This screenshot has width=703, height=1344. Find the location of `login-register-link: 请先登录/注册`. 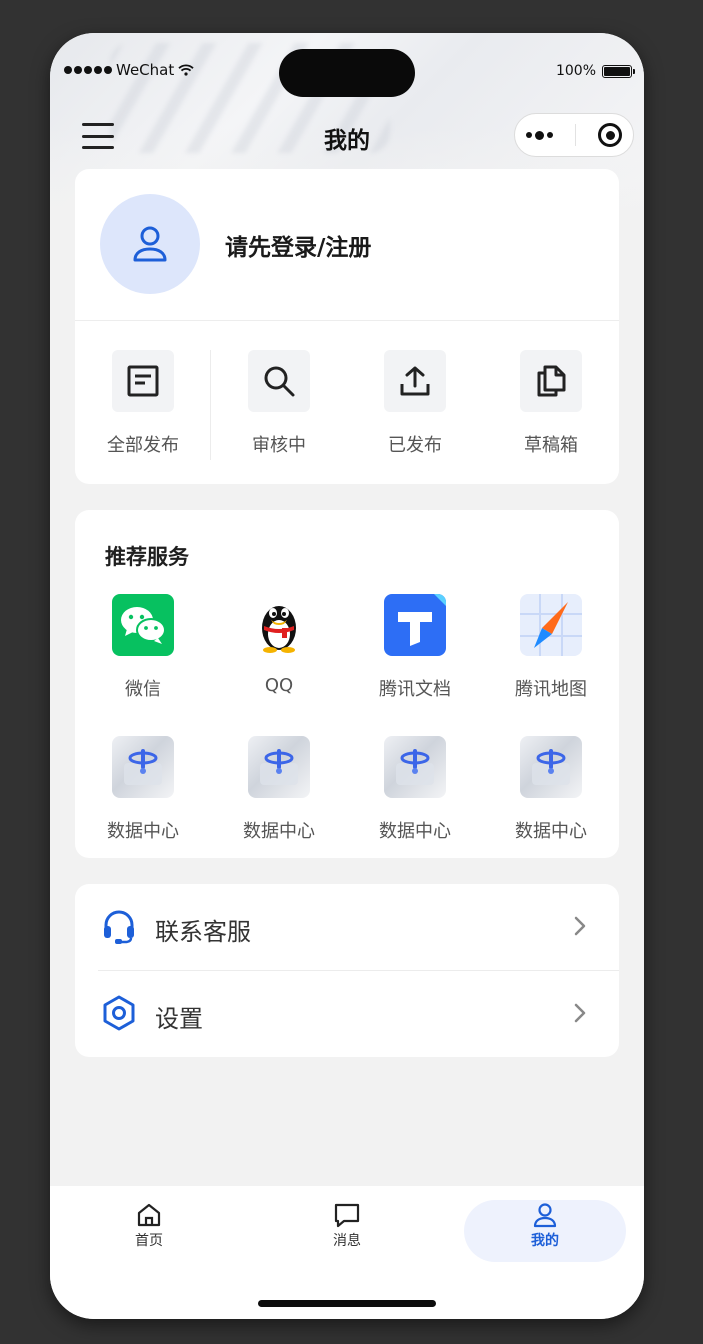

login-register-link: 请先登录/注册 is located at coordinates (298, 245).